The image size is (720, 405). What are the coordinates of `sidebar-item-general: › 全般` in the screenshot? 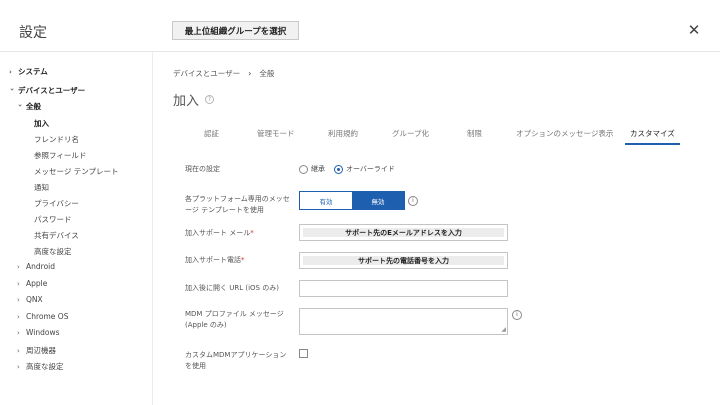 It's located at (28, 106).